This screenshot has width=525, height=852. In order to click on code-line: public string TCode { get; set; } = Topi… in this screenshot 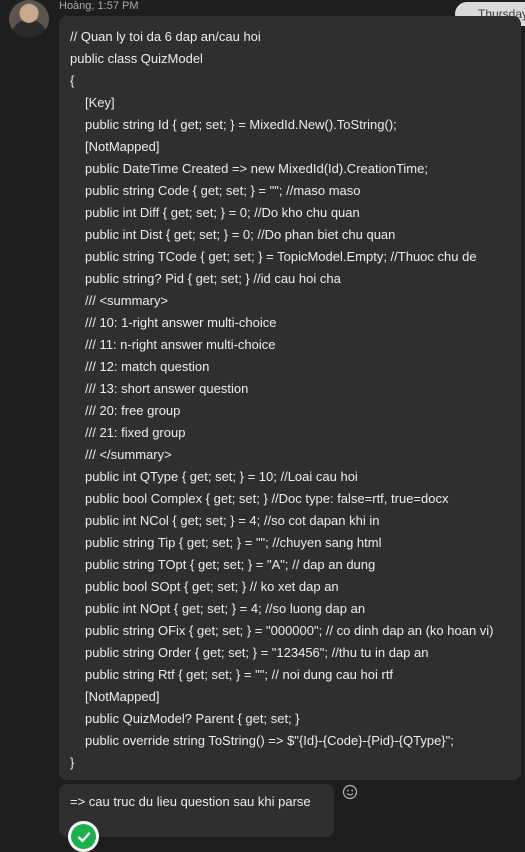, I will do `click(281, 256)`.